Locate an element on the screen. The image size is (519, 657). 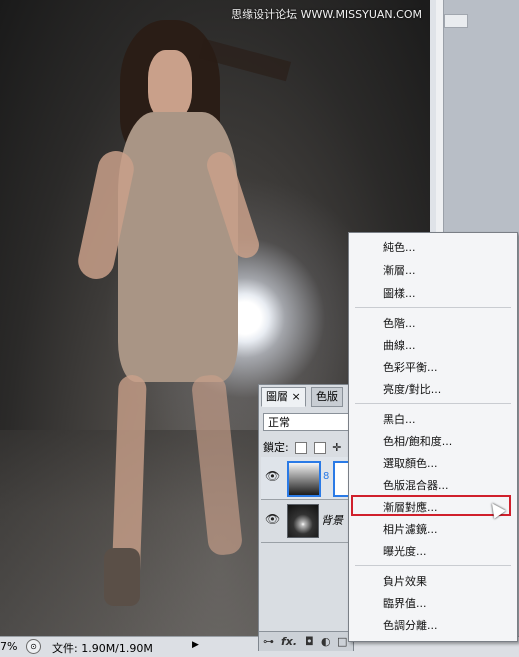
zoom-level: 7% is located at coordinates (8, 646).